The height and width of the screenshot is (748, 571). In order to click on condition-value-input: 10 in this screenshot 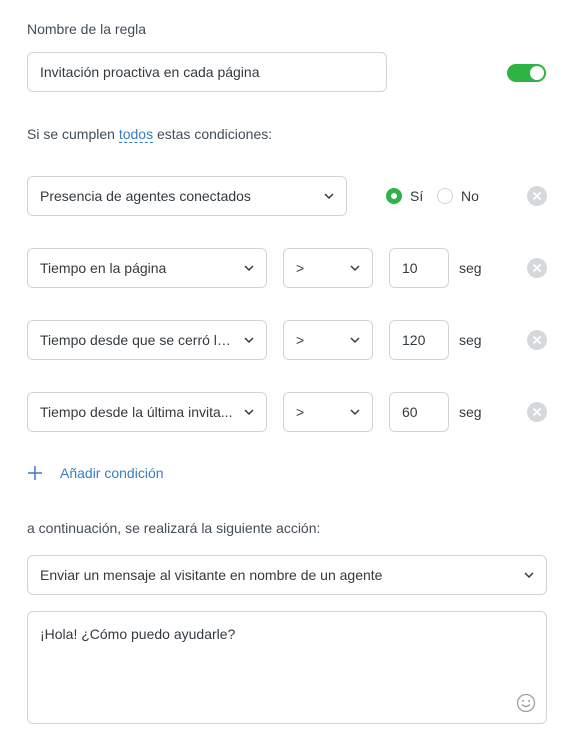, I will do `click(419, 268)`.